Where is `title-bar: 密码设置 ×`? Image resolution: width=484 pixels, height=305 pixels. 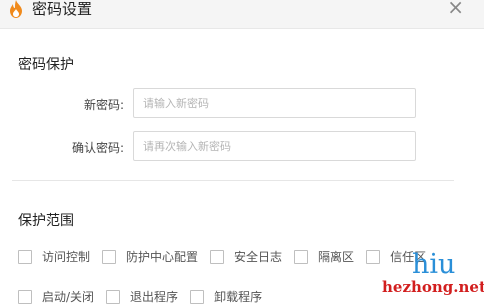
title-bar: 密码设置 × is located at coordinates (242, 14).